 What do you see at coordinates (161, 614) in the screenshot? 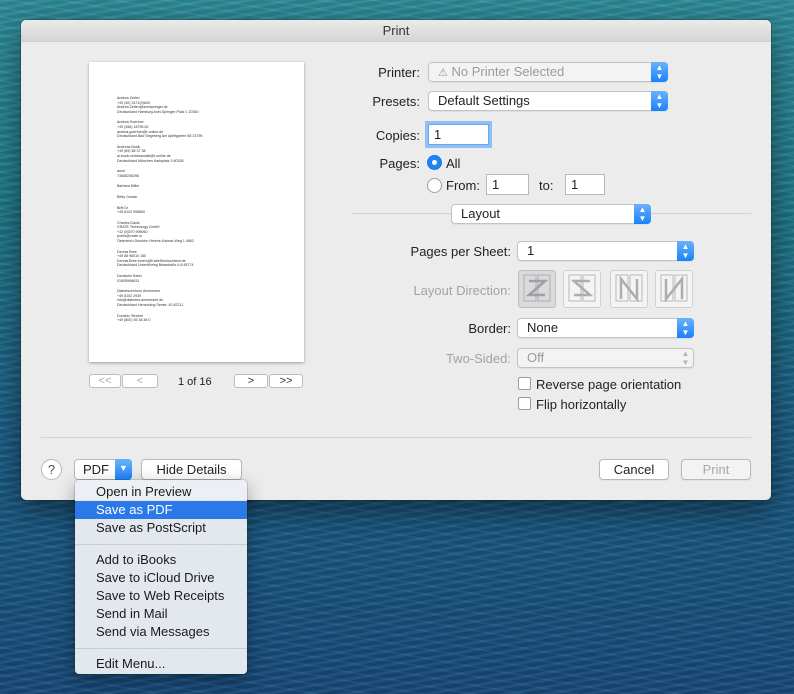
I see `menu-item: Send in Mail` at bounding box center [161, 614].